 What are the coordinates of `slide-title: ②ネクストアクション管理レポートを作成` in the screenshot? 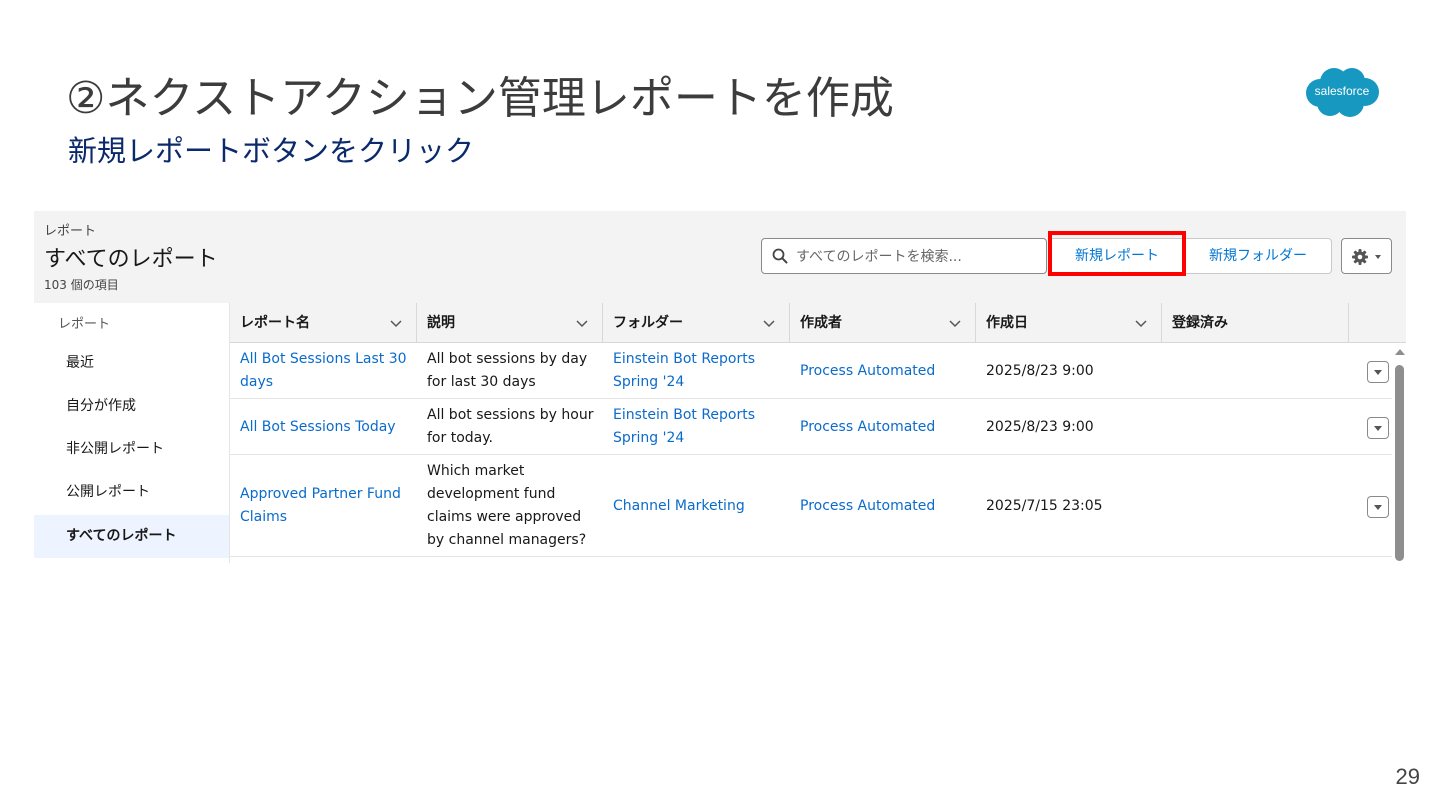 It's located at (480, 98).